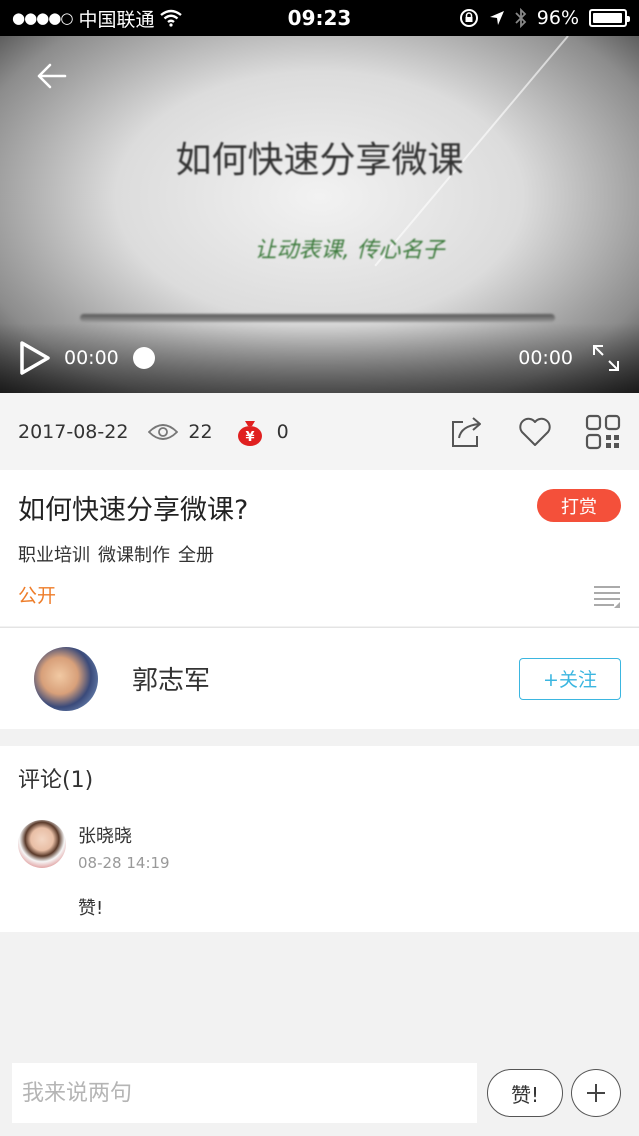 The image size is (639, 1136). What do you see at coordinates (319, 870) in the screenshot?
I see `comment-item: 张晓晓 08-28 14:19 赞!` at bounding box center [319, 870].